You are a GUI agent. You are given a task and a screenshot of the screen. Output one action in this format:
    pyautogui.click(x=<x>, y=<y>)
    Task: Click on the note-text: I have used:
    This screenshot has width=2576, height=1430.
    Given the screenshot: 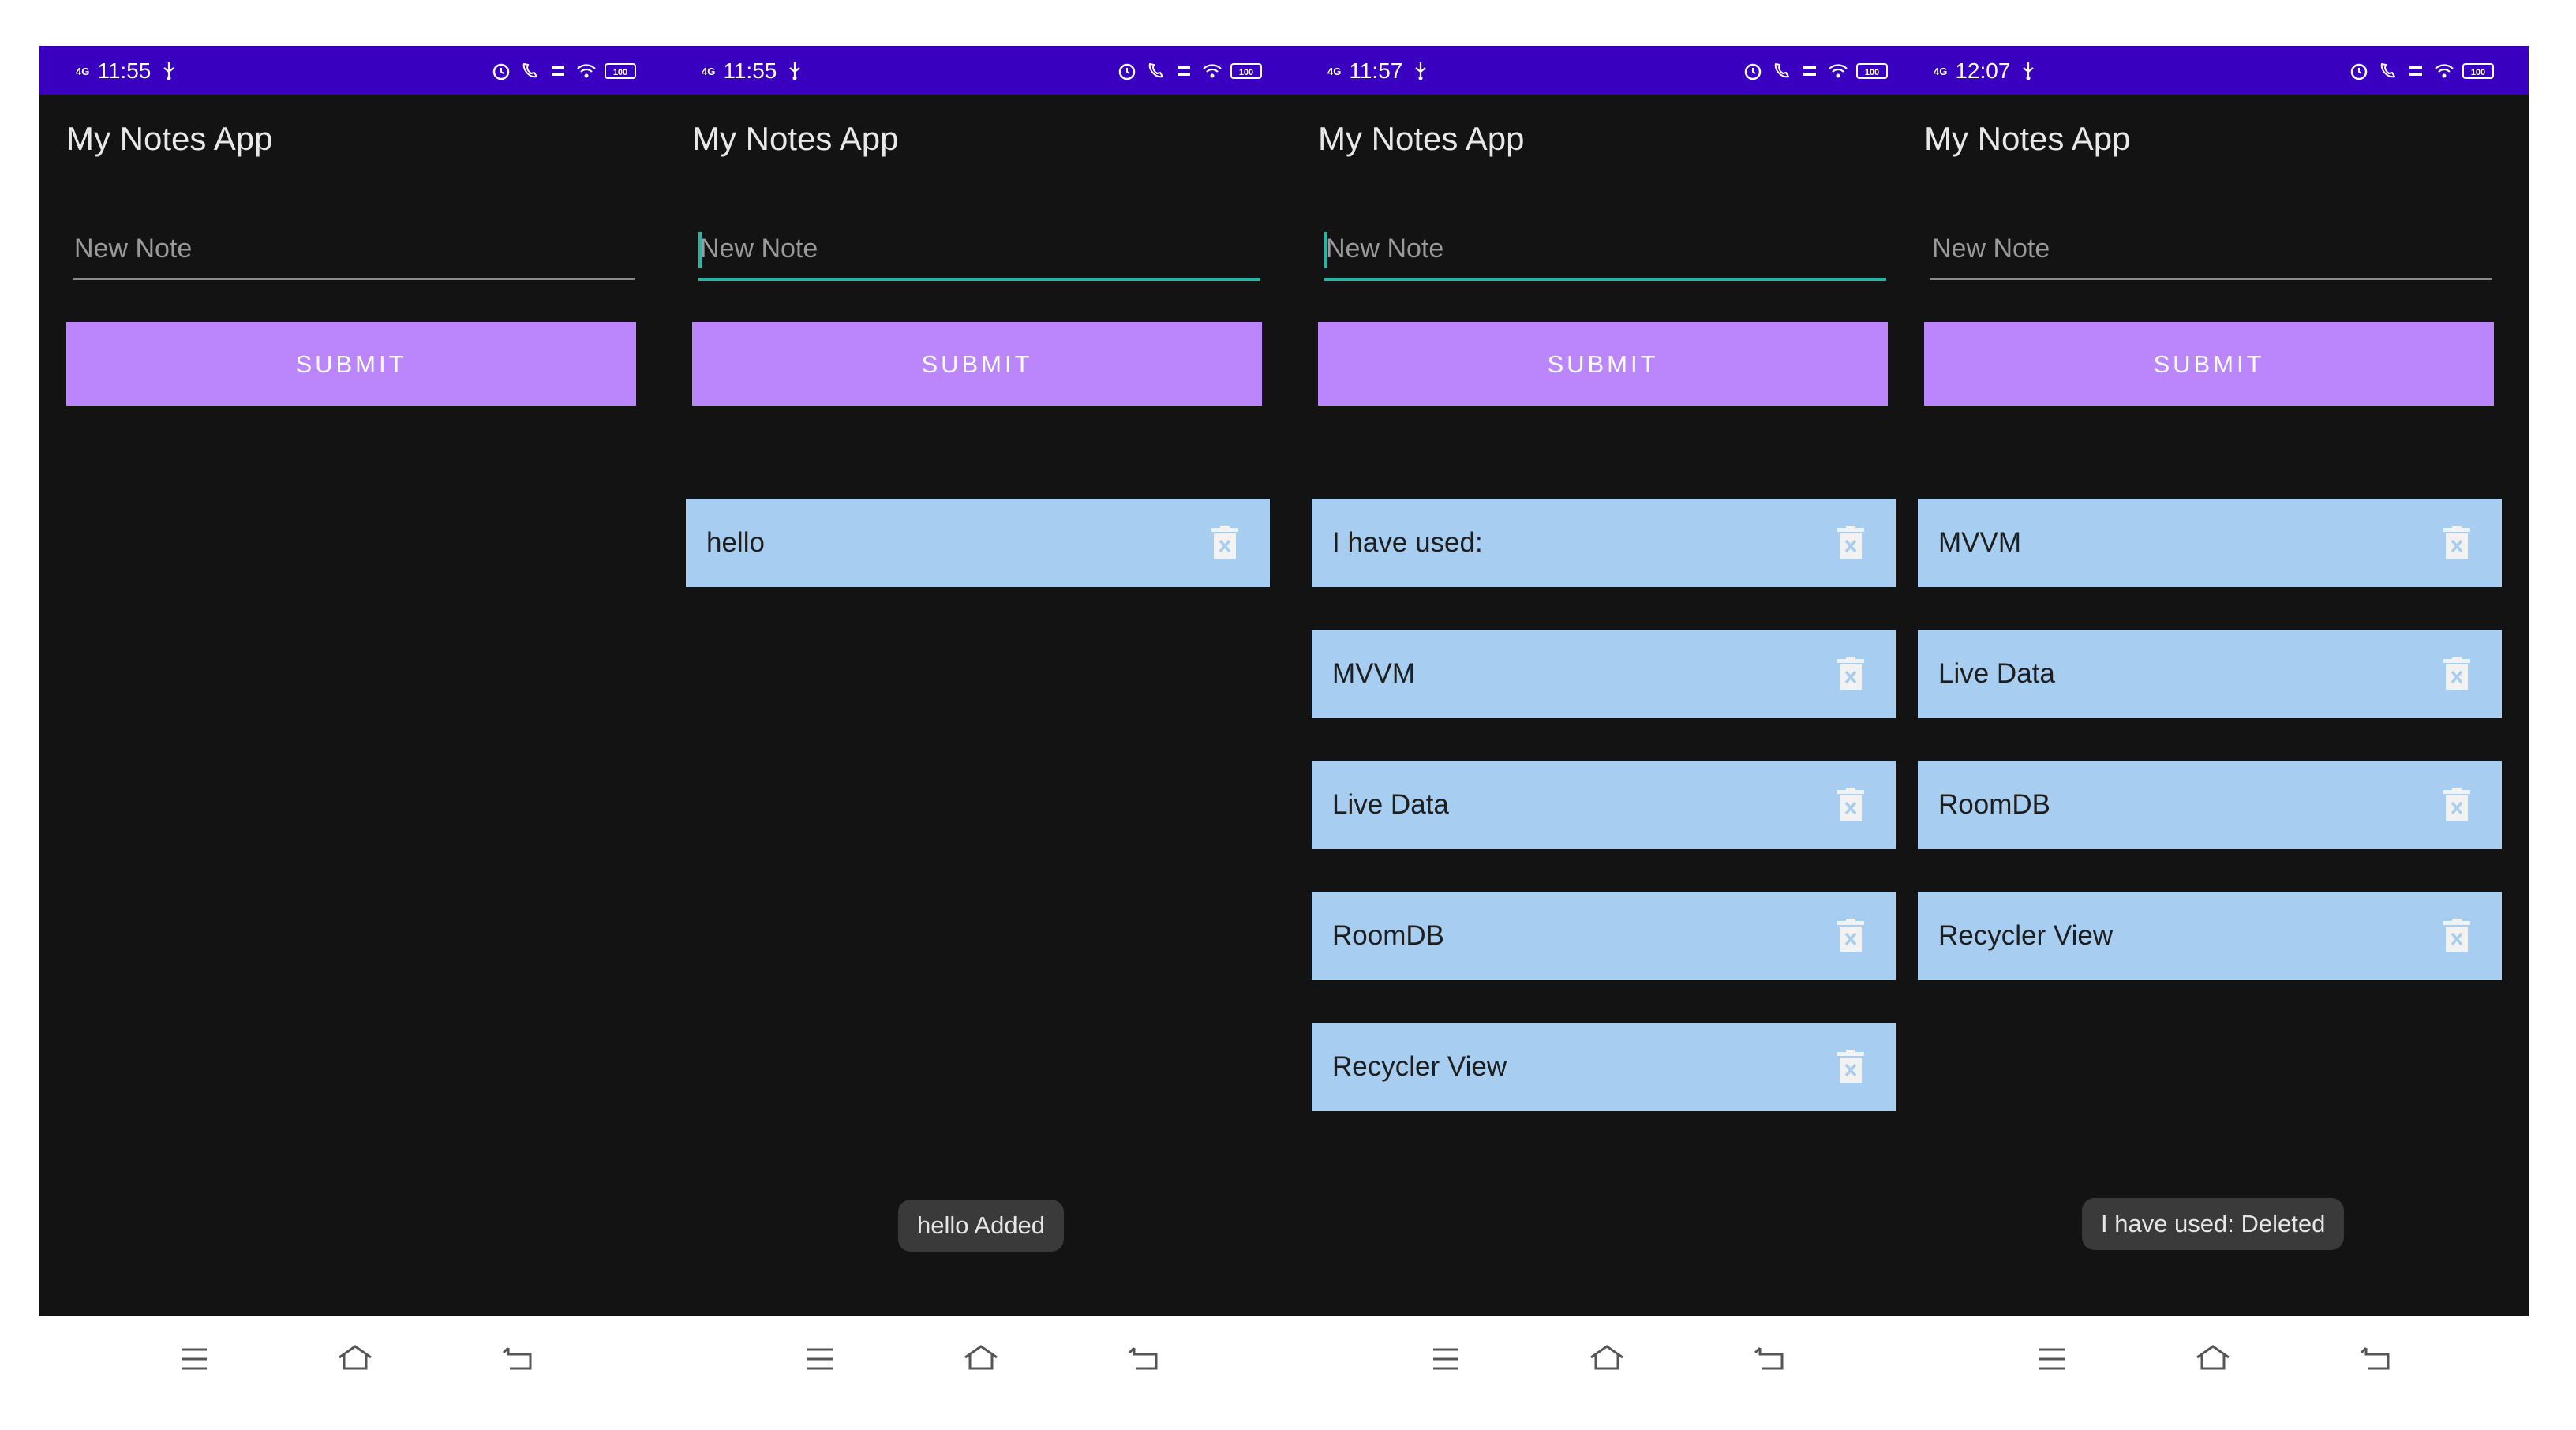 What is the action you would take?
    pyautogui.click(x=1407, y=543)
    